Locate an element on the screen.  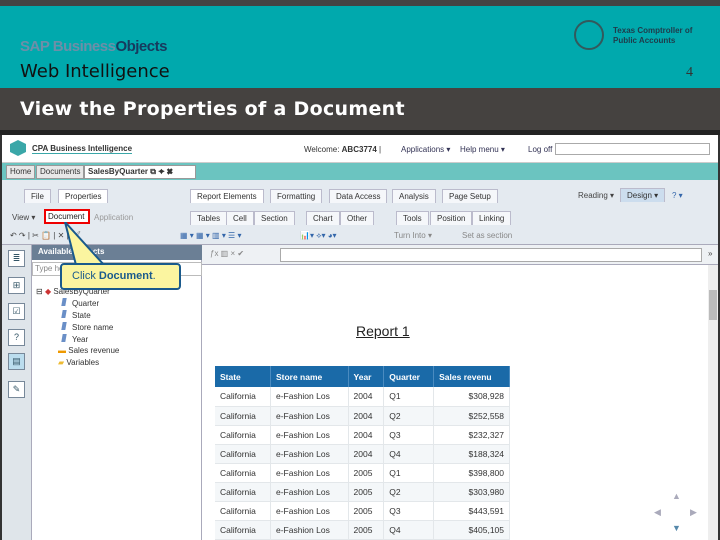
logoff-link: Log off is located at coordinates (540, 149).